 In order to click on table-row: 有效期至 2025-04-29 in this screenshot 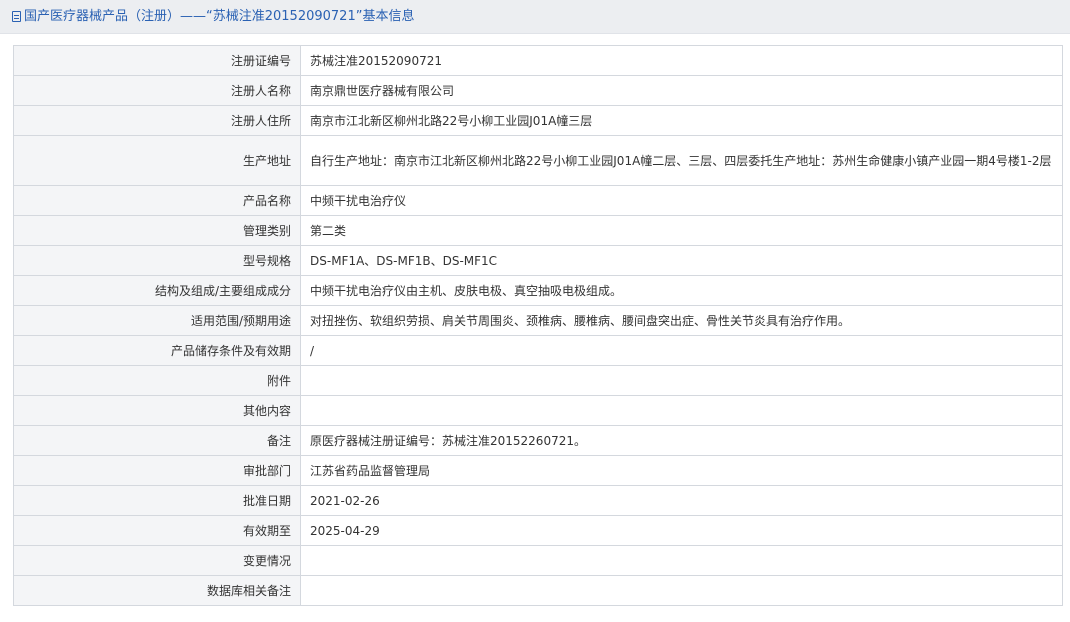, I will do `click(538, 530)`.